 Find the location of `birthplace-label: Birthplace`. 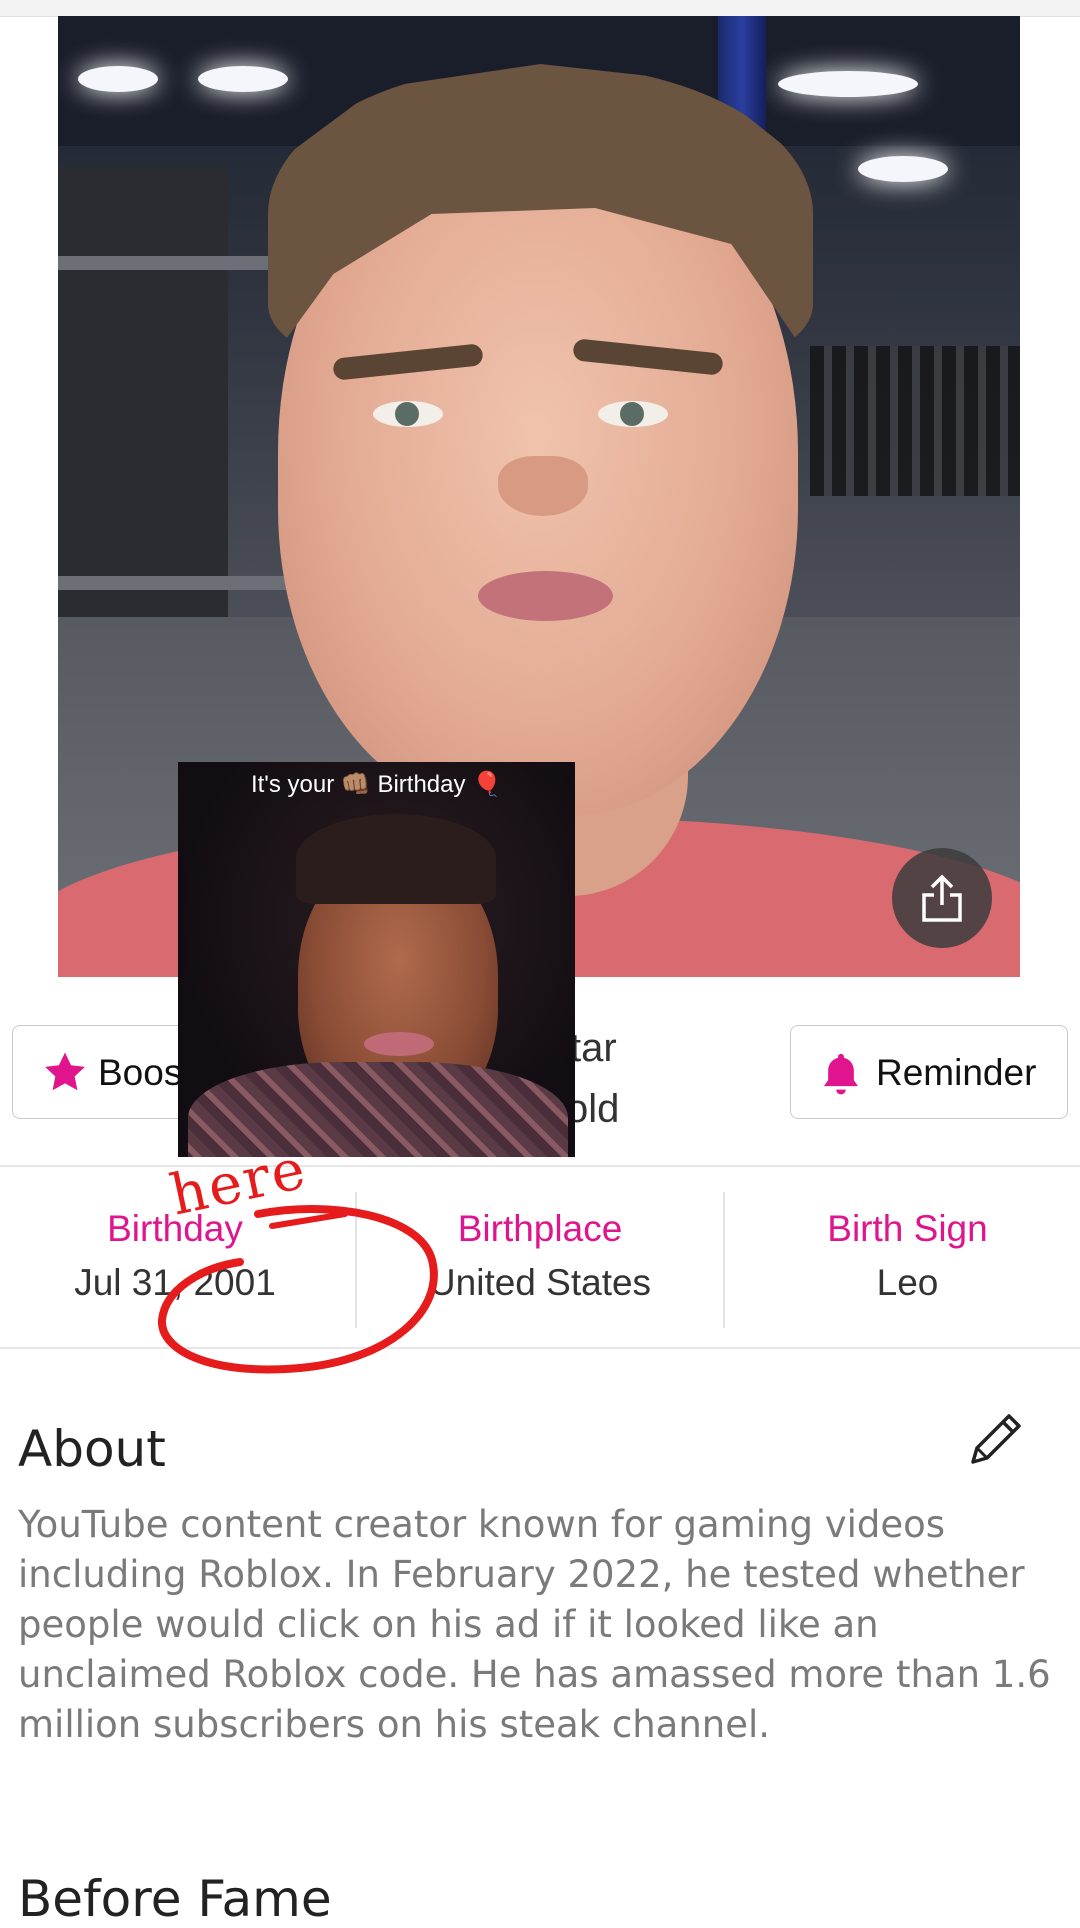

birthplace-label: Birthplace is located at coordinates (540, 1228).